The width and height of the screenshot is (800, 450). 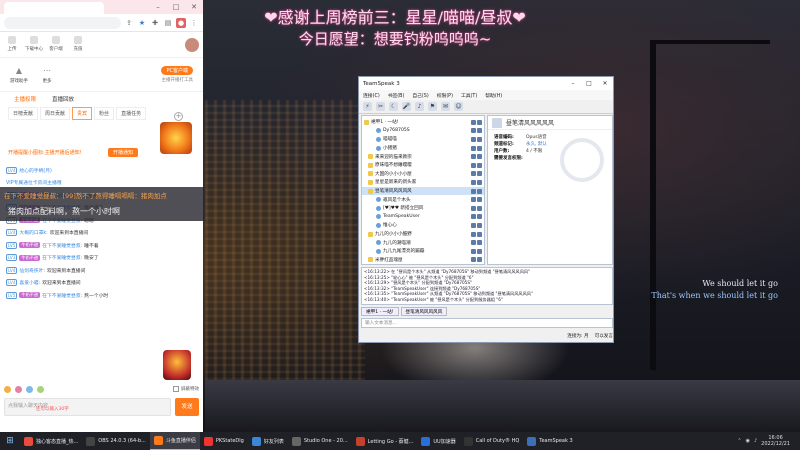 I want to click on taskbar-app: 好友列表, so click(x=268, y=441).